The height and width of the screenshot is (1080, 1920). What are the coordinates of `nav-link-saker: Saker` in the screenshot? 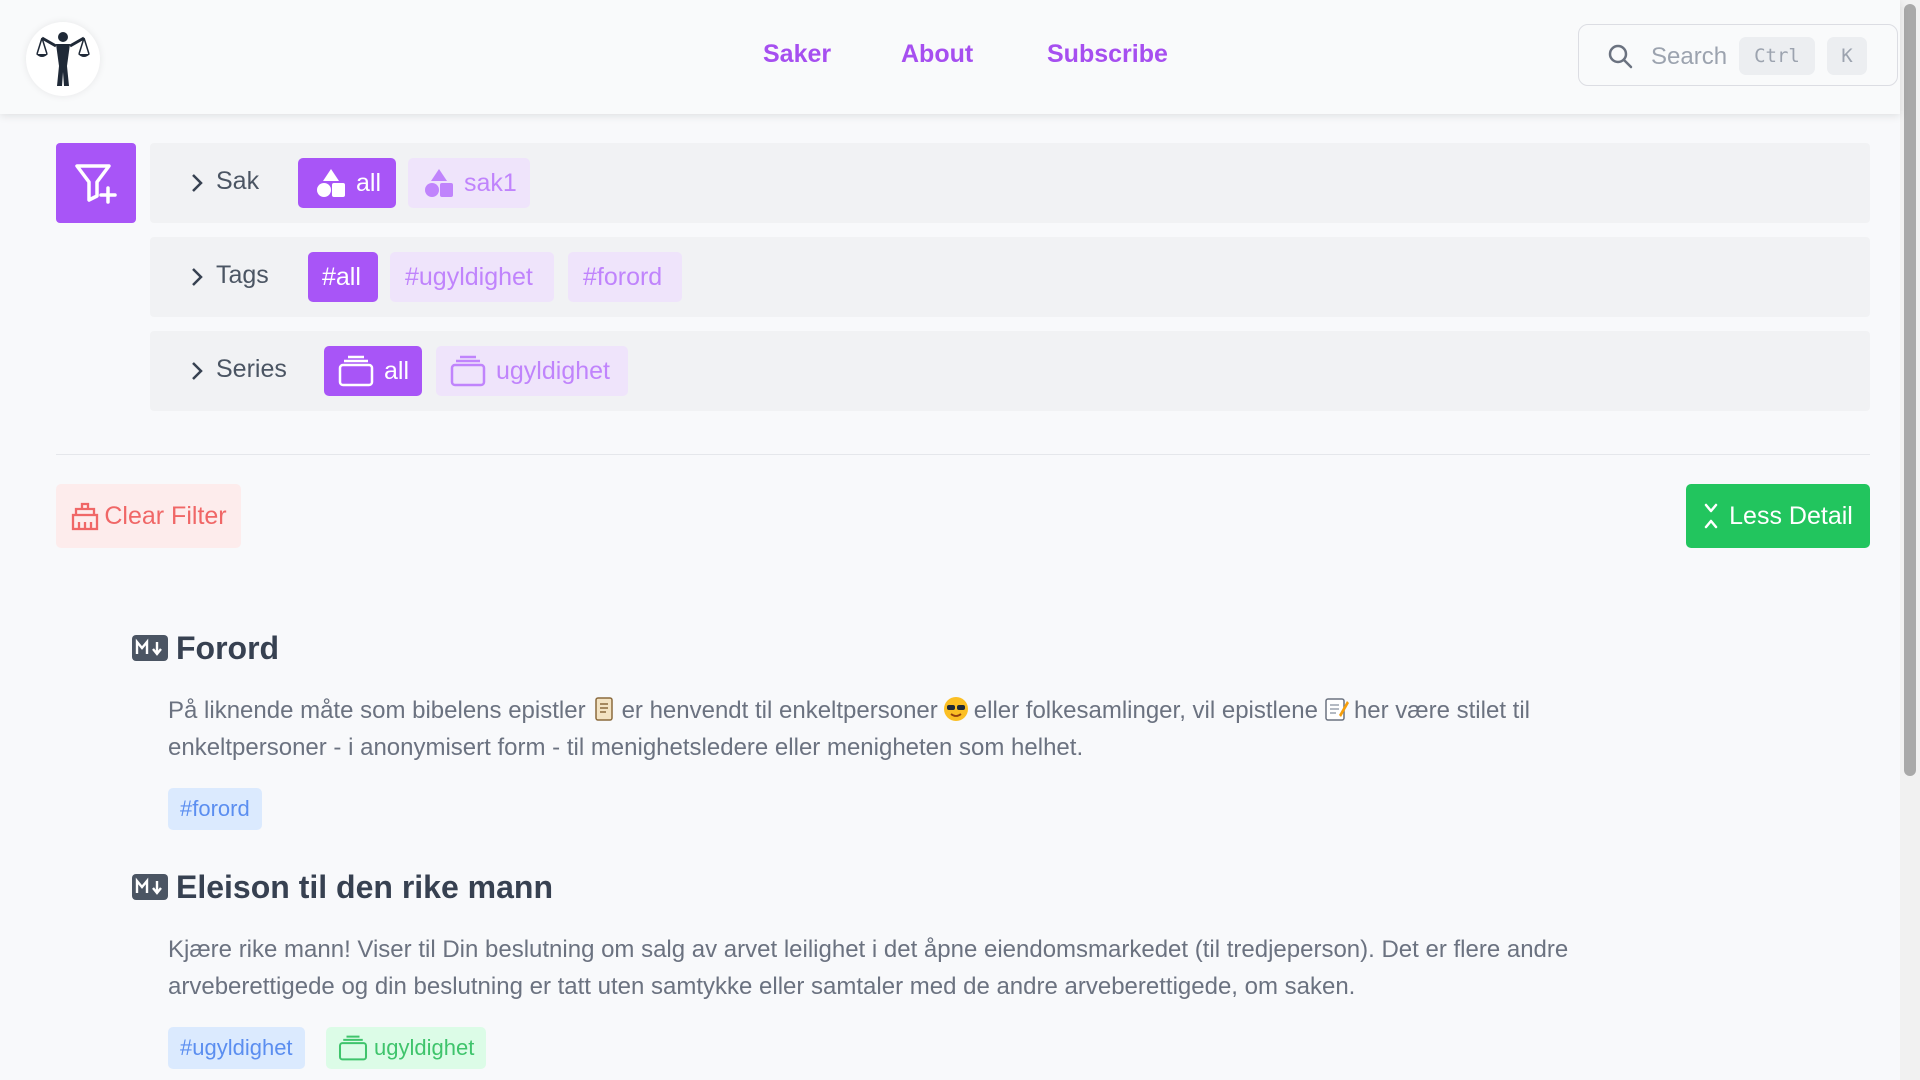 It's located at (797, 54).